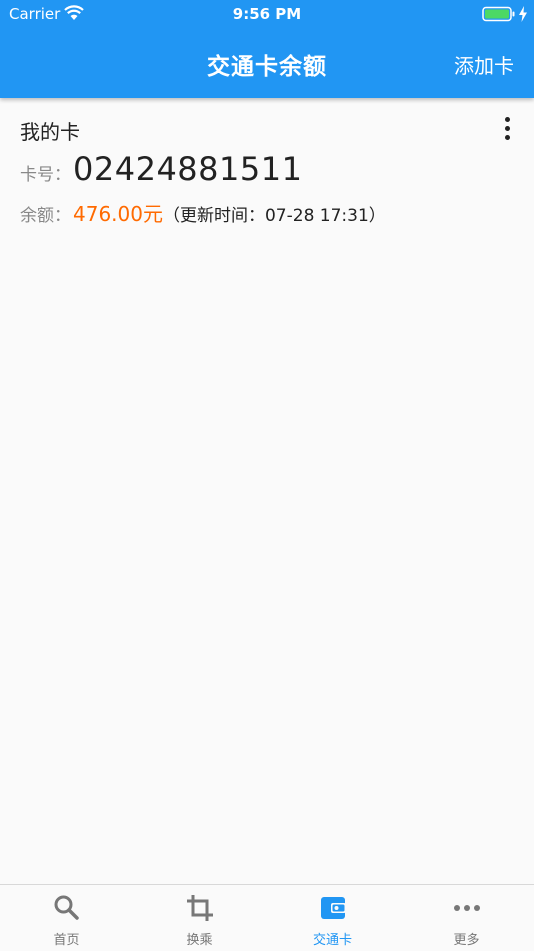  What do you see at coordinates (523, 14) in the screenshot?
I see `charging-icon` at bounding box center [523, 14].